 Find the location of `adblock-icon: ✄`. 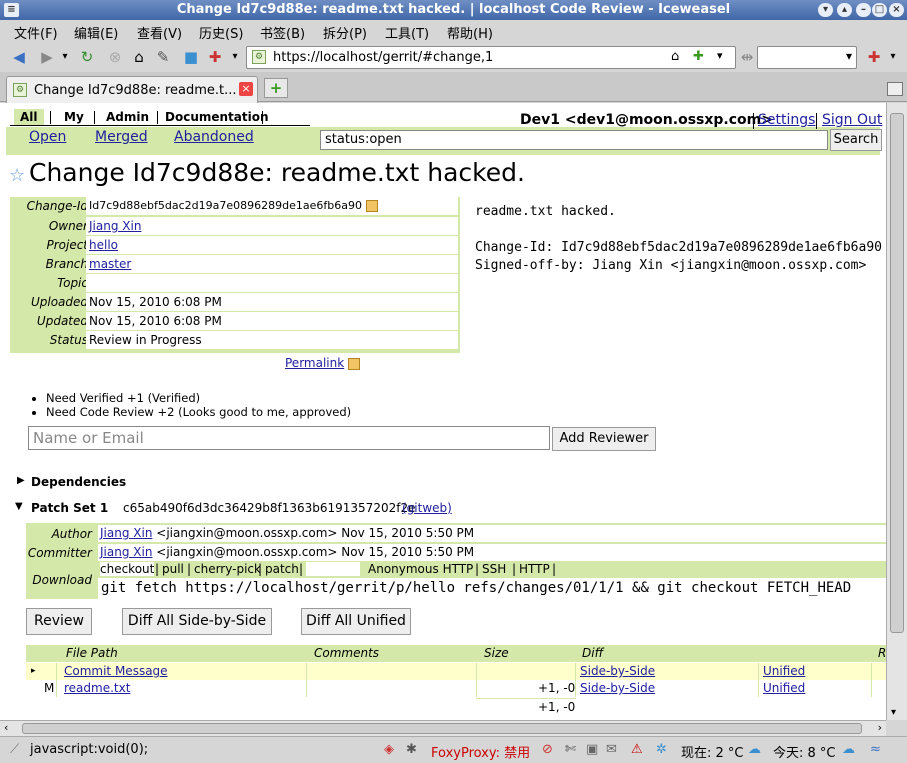

adblock-icon: ✄ is located at coordinates (570, 749).